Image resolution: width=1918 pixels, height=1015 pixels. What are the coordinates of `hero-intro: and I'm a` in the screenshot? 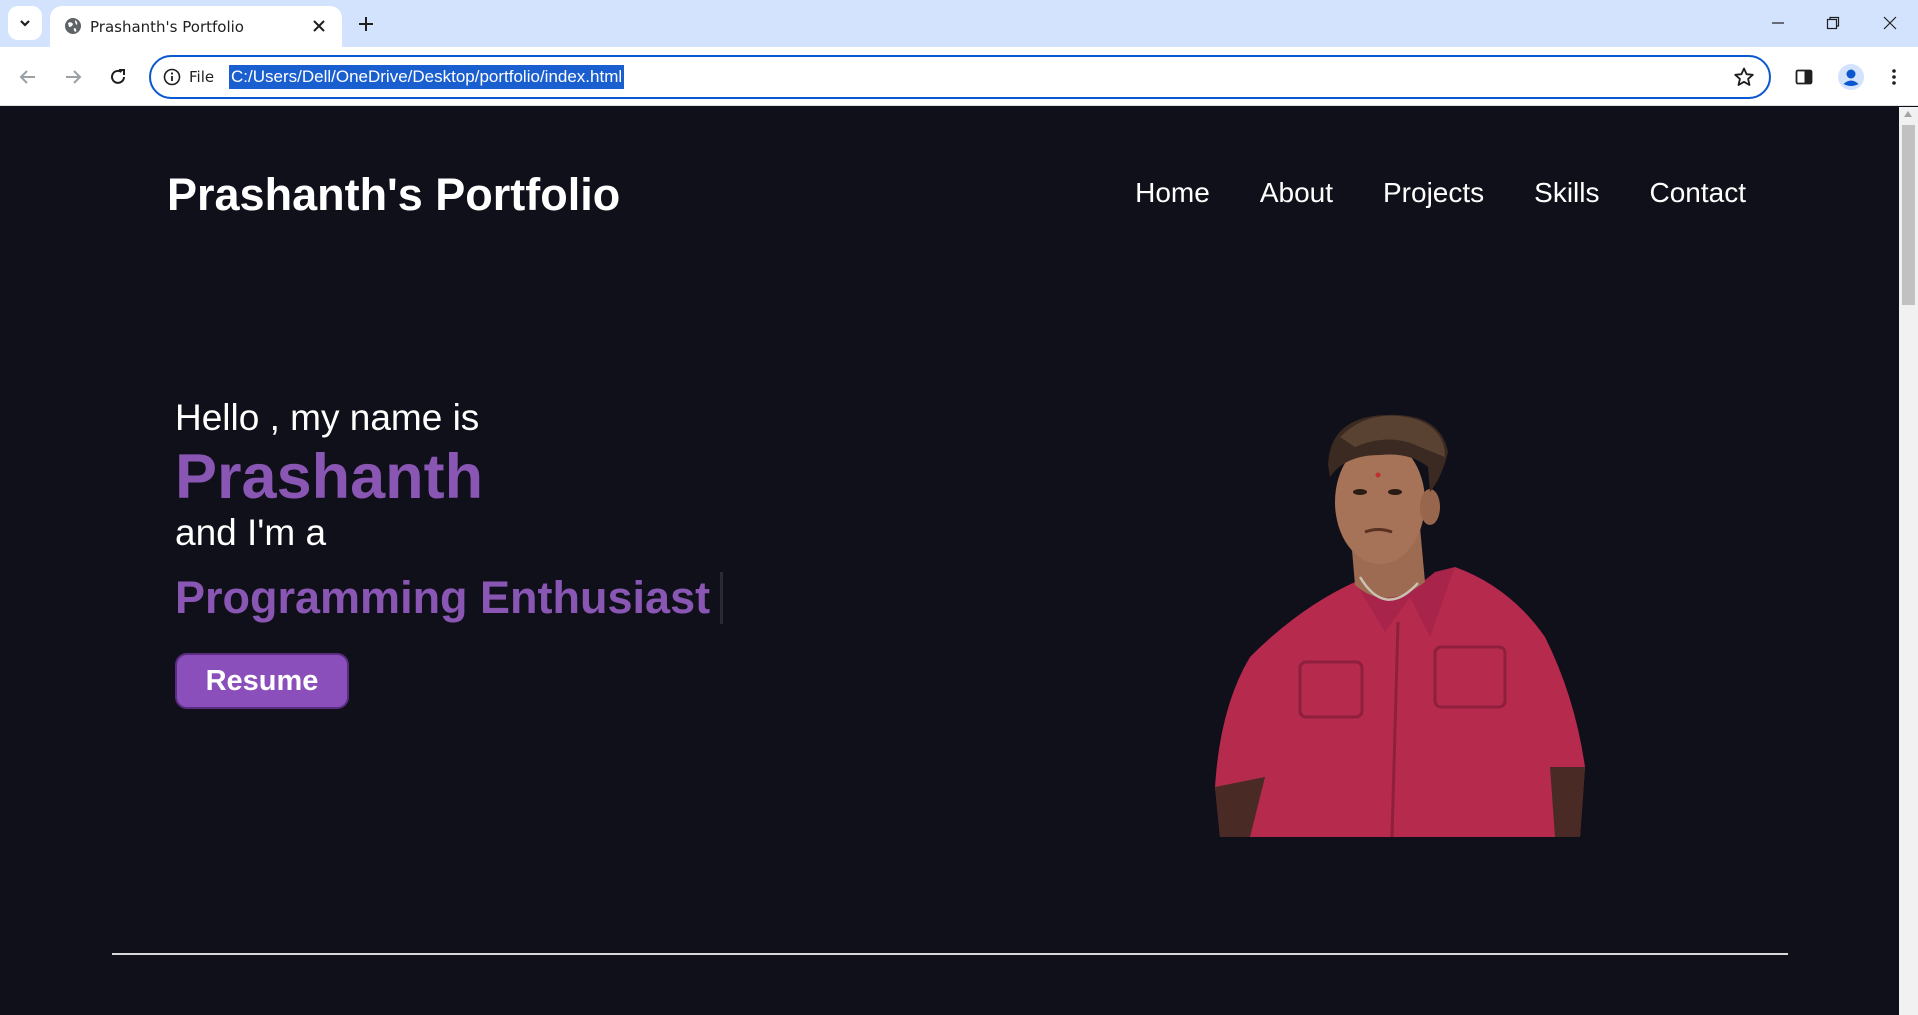 It's located at (251, 532).